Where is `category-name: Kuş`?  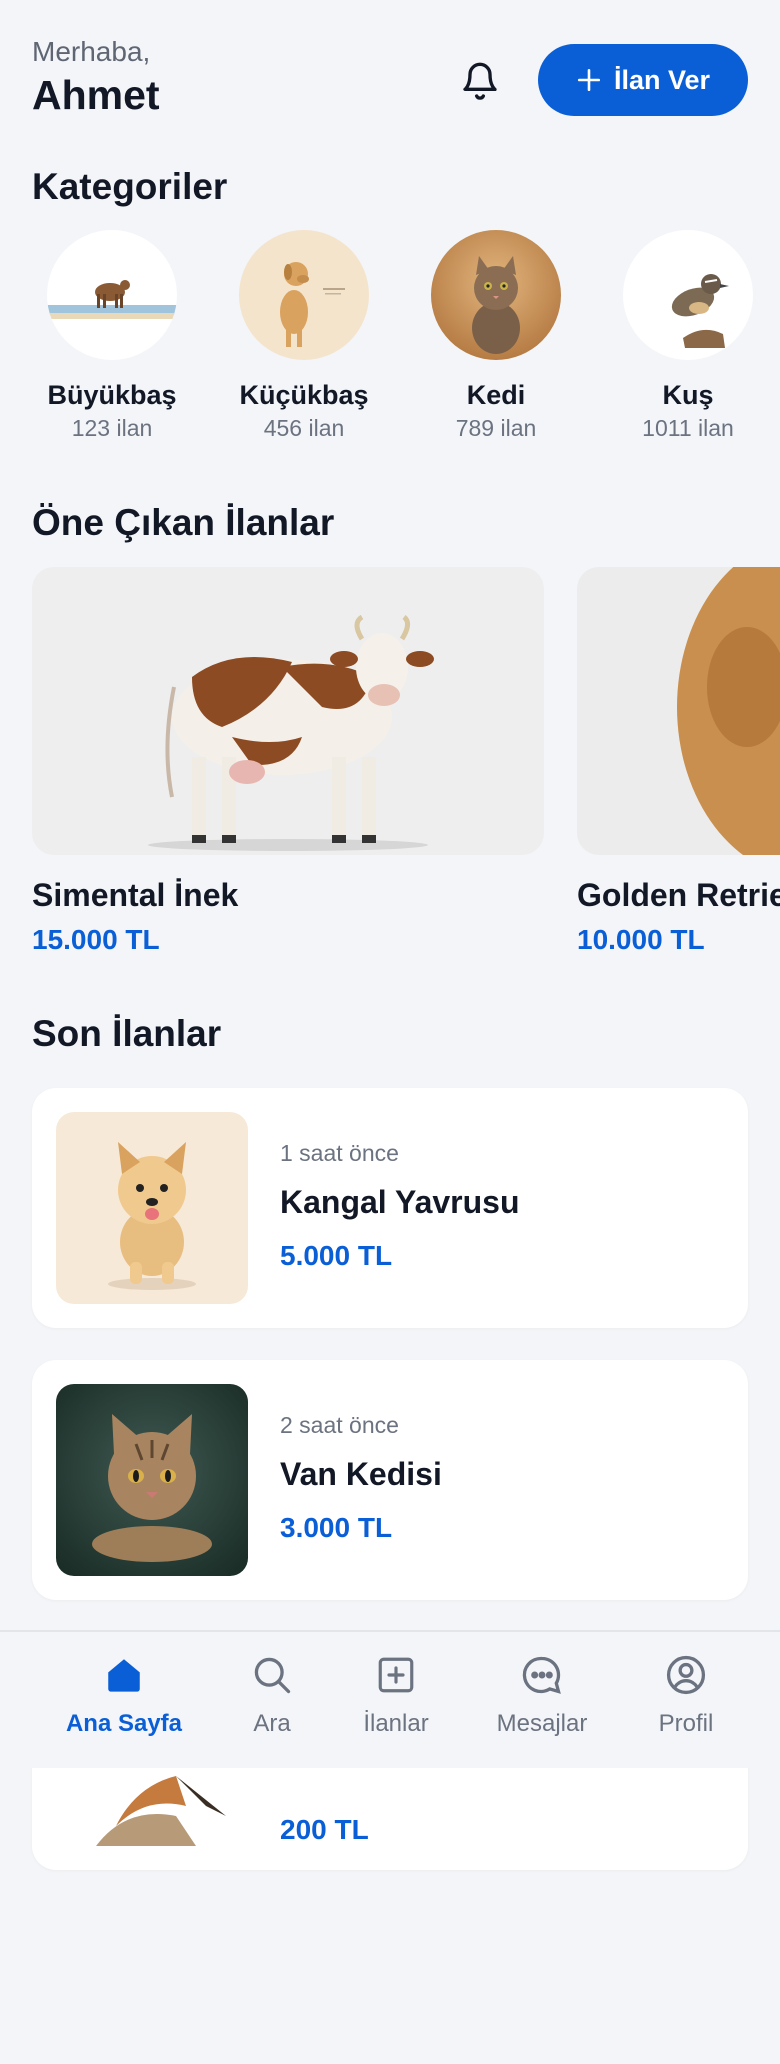
category-name: Kuş is located at coordinates (688, 395).